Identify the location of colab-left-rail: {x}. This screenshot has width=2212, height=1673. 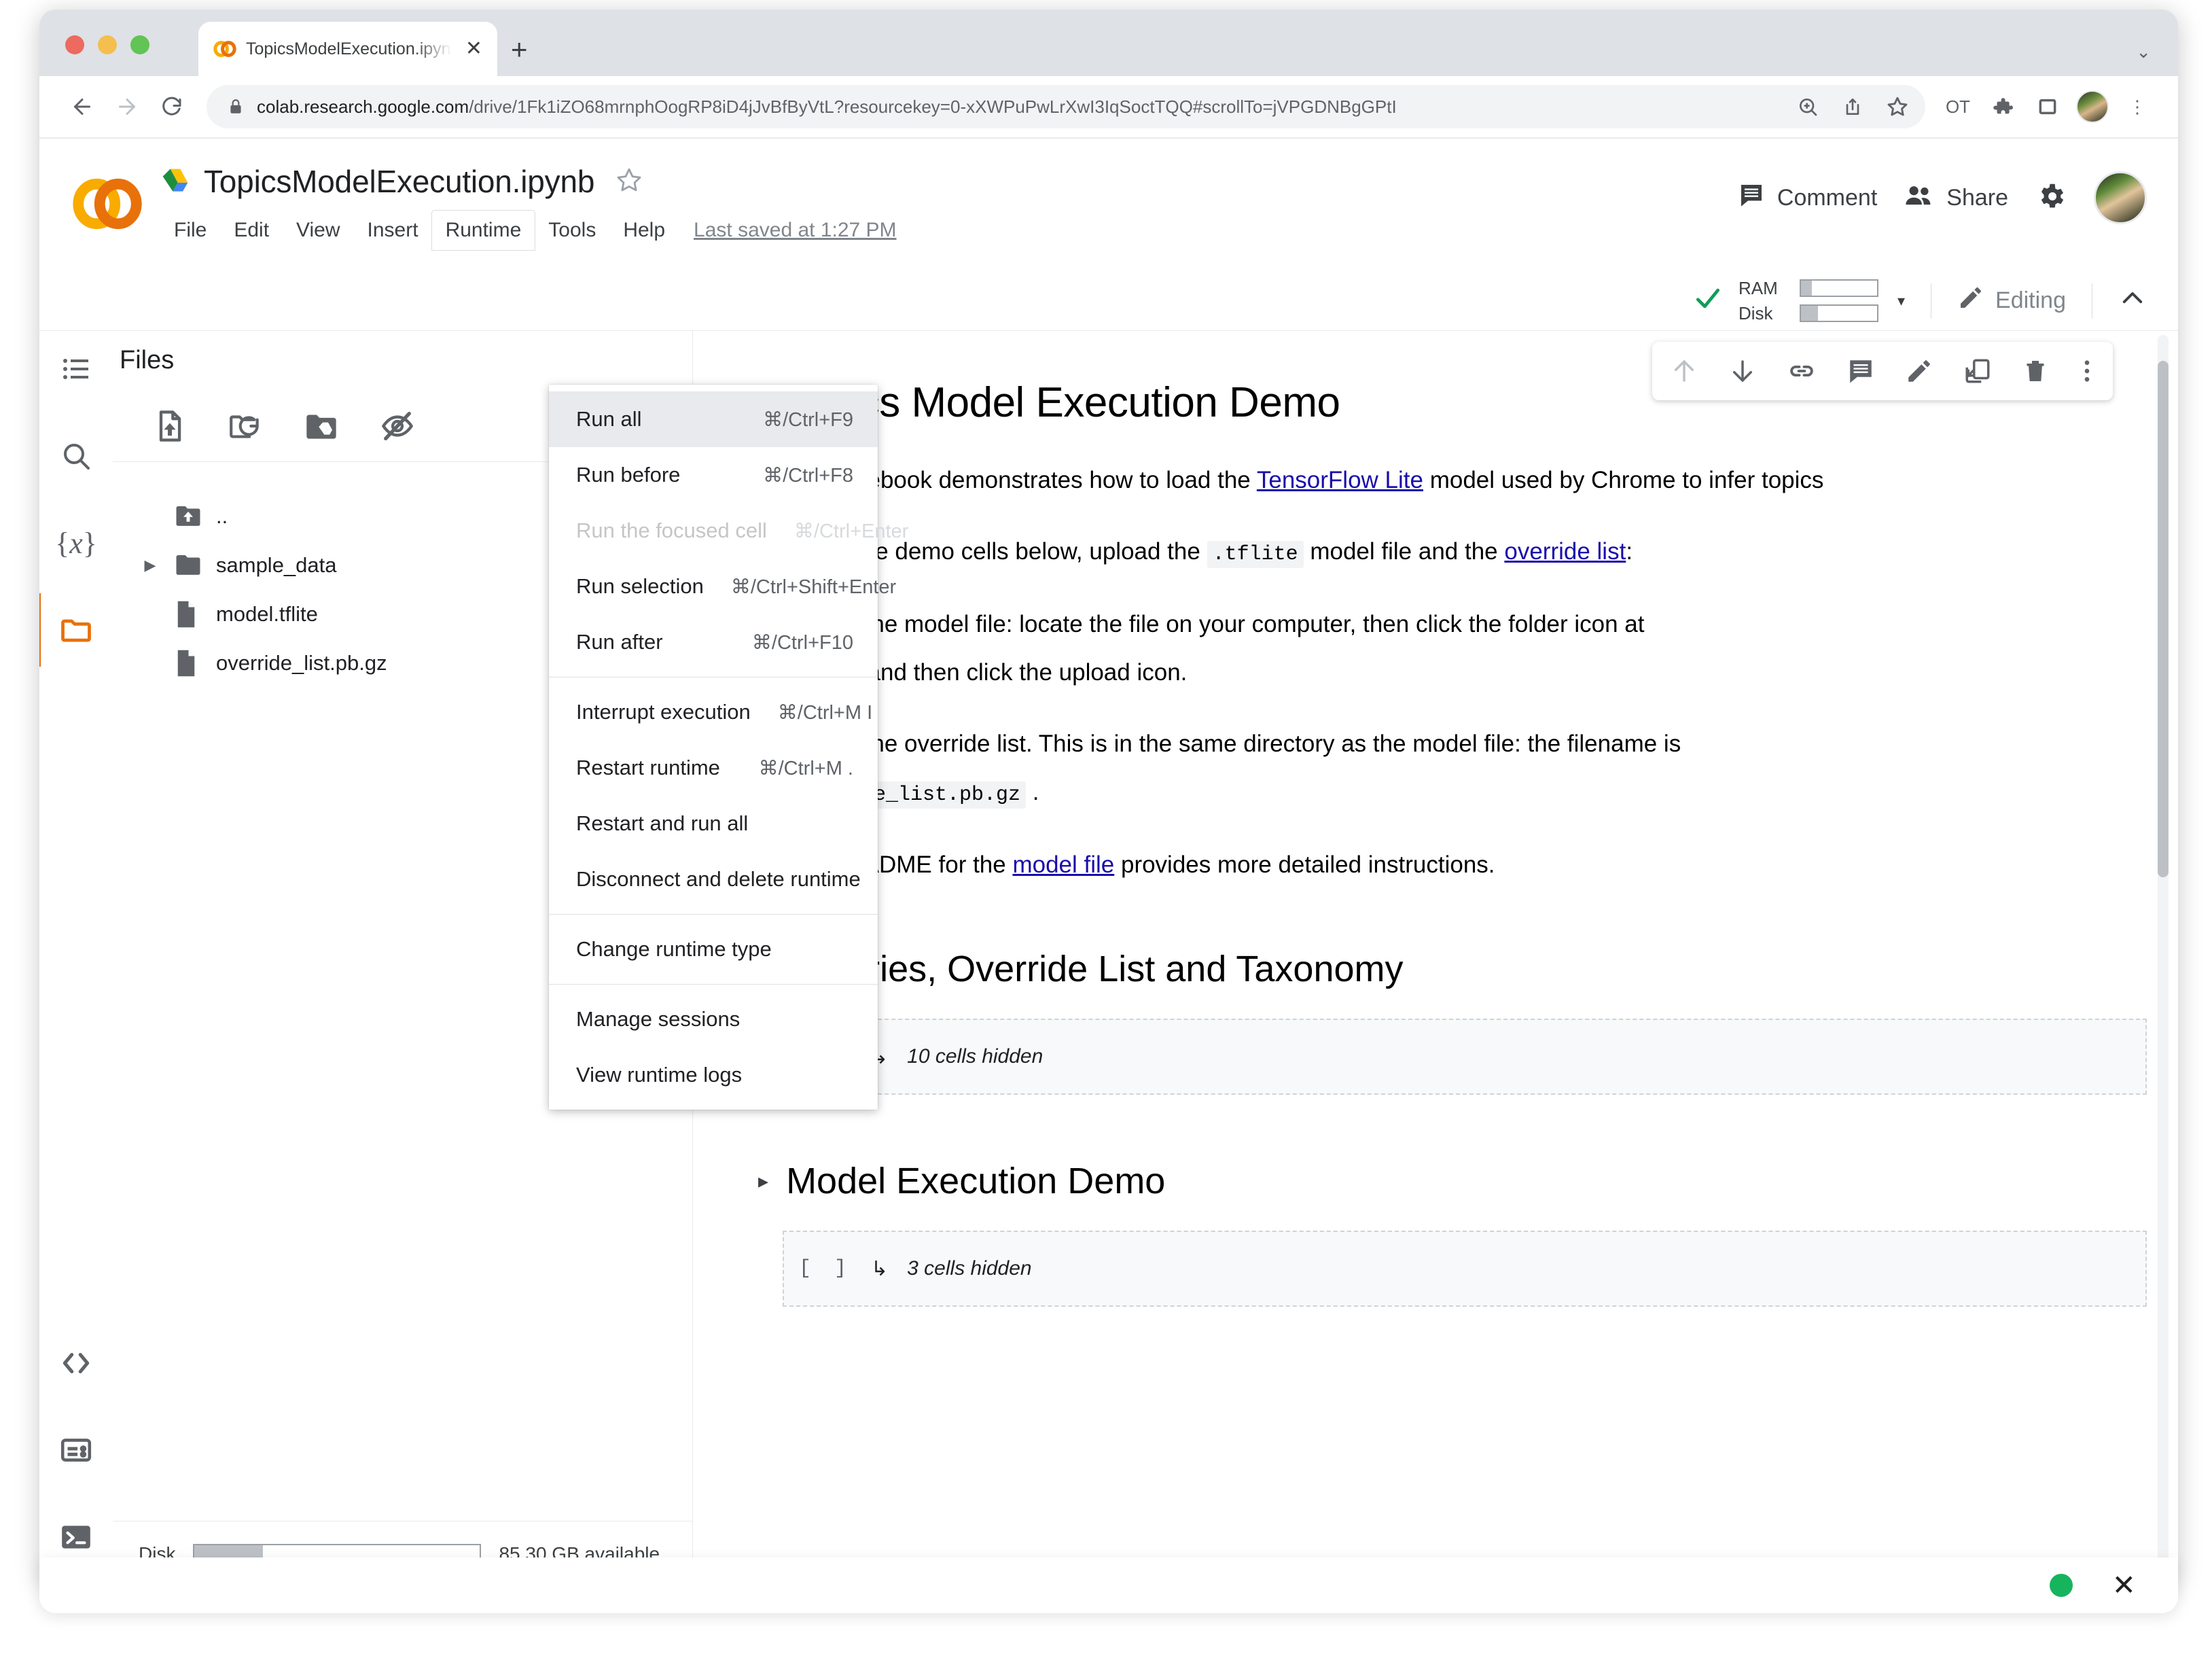
(76, 958).